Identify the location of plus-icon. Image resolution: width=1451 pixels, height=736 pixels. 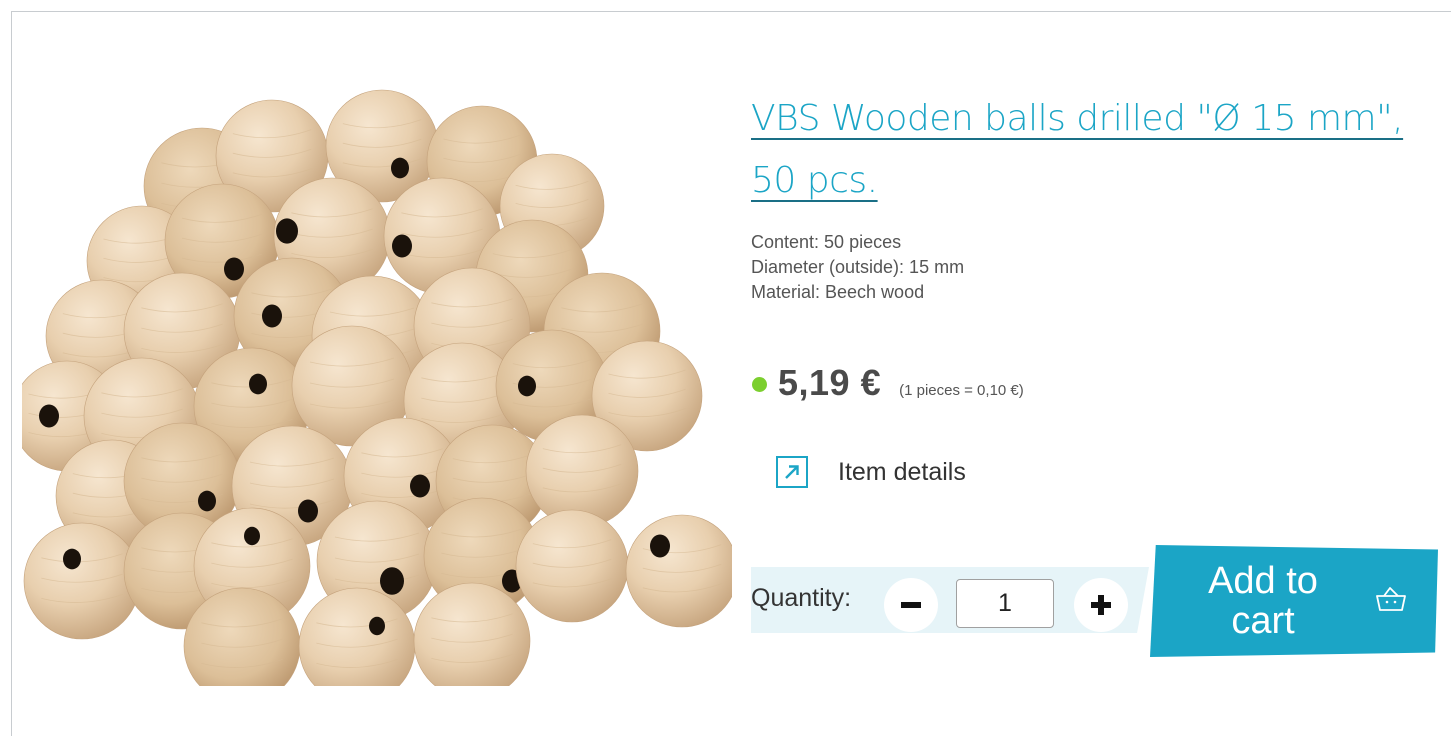
(1101, 605).